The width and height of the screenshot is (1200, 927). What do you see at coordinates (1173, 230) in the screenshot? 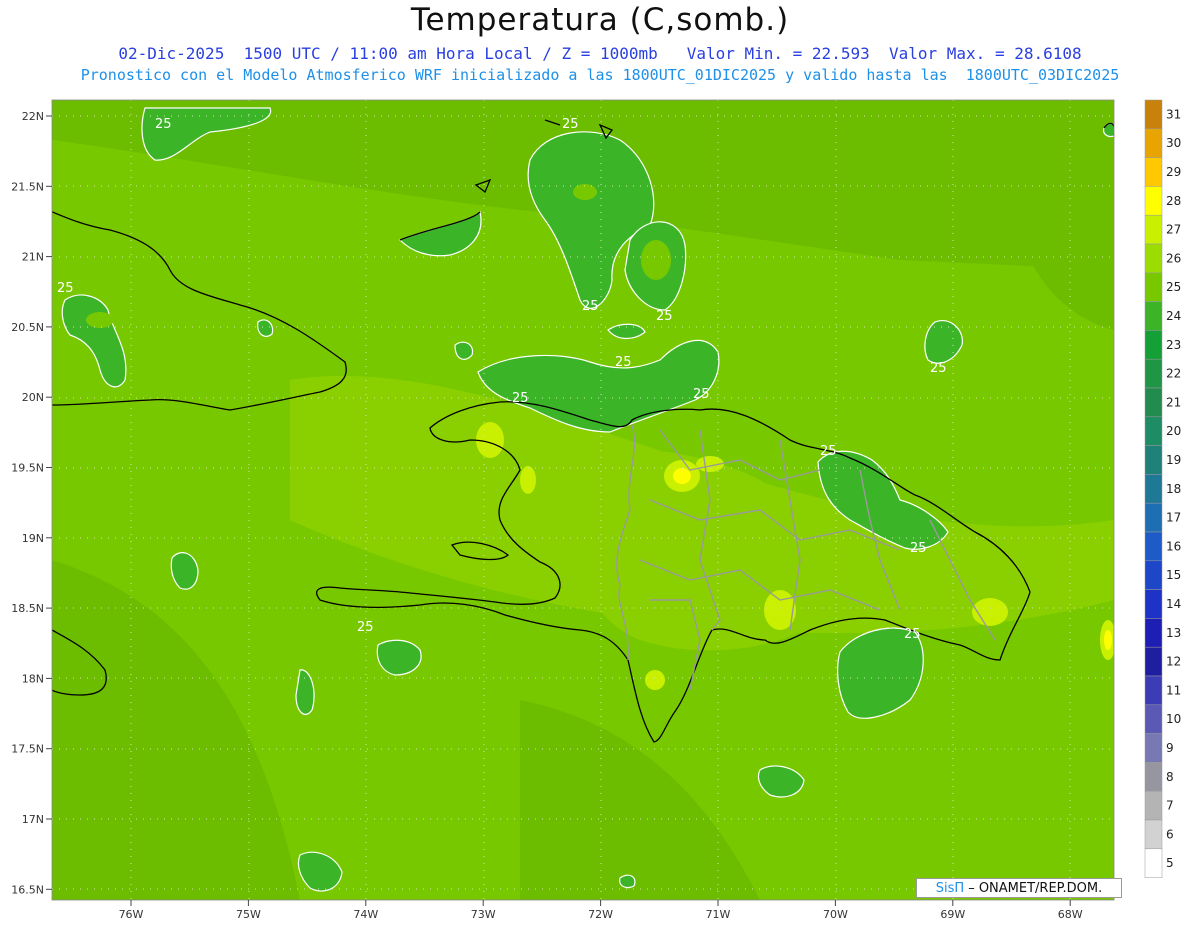
I see `colorbar-label: 27` at bounding box center [1173, 230].